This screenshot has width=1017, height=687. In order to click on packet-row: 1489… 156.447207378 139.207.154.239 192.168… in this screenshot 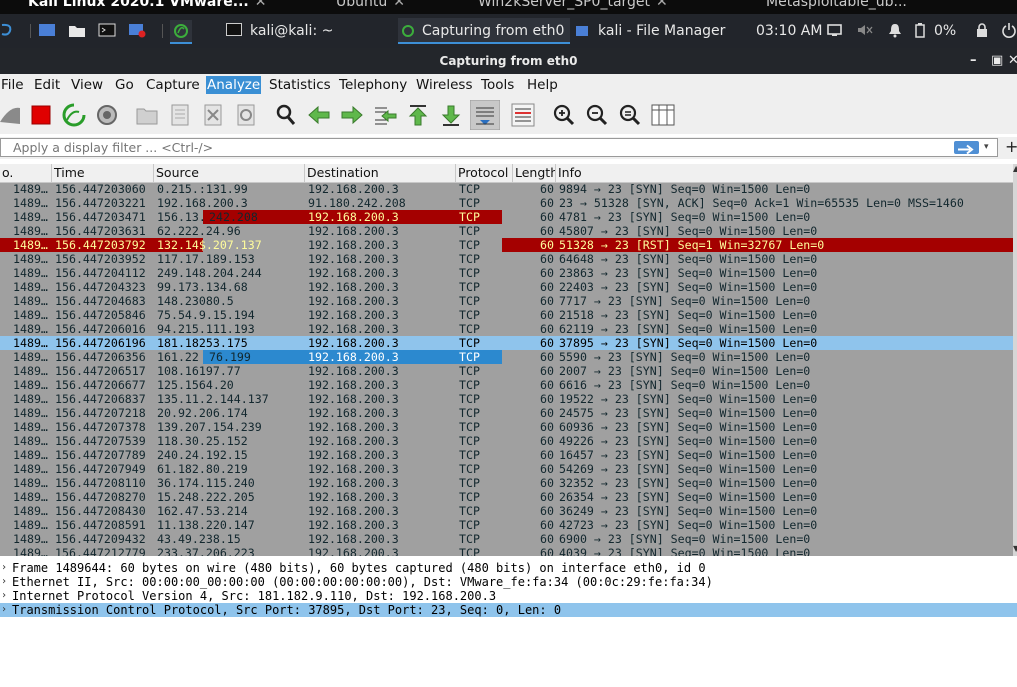, I will do `click(506, 427)`.